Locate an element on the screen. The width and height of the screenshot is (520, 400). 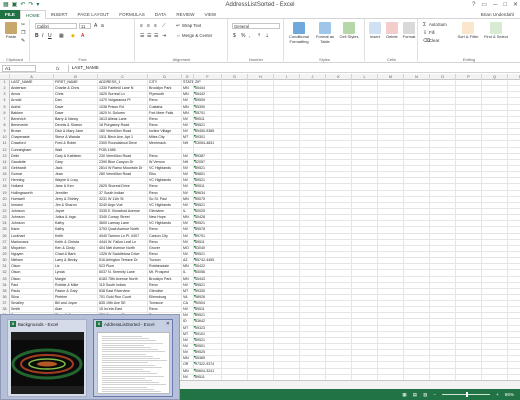
tab-view: VIEW is located at coordinates (210, 14).